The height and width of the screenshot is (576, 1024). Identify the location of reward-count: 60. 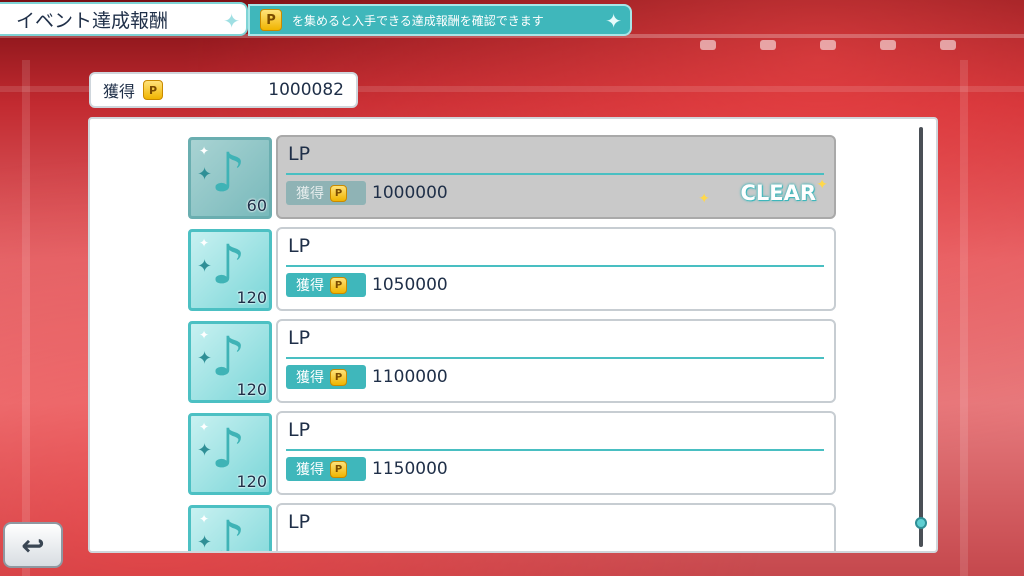
(256, 205).